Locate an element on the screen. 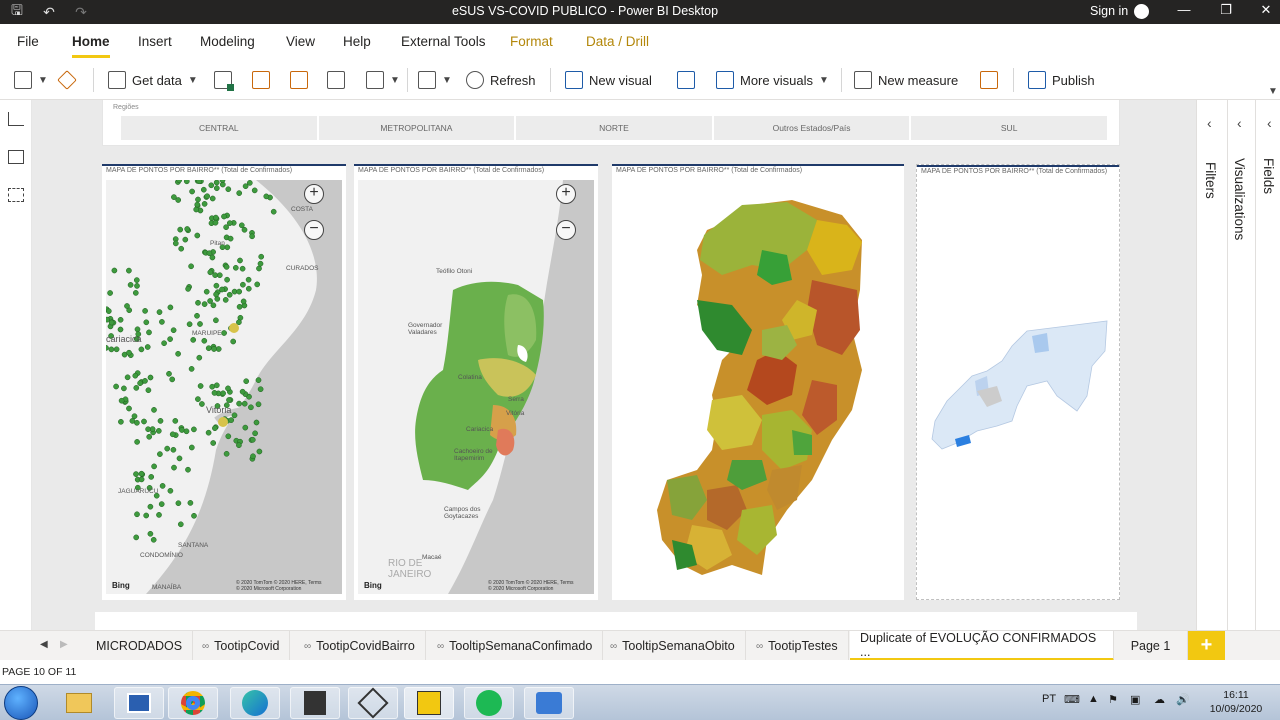  start-button is located at coordinates (21, 703).